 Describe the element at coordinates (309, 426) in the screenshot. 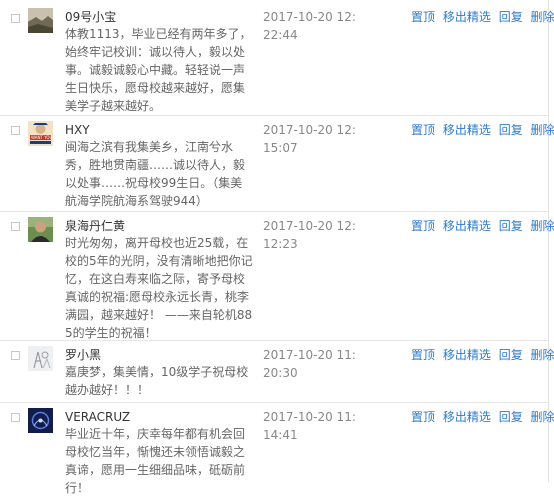

I see `timestamp: 2017-10-20 11:14:41` at that location.